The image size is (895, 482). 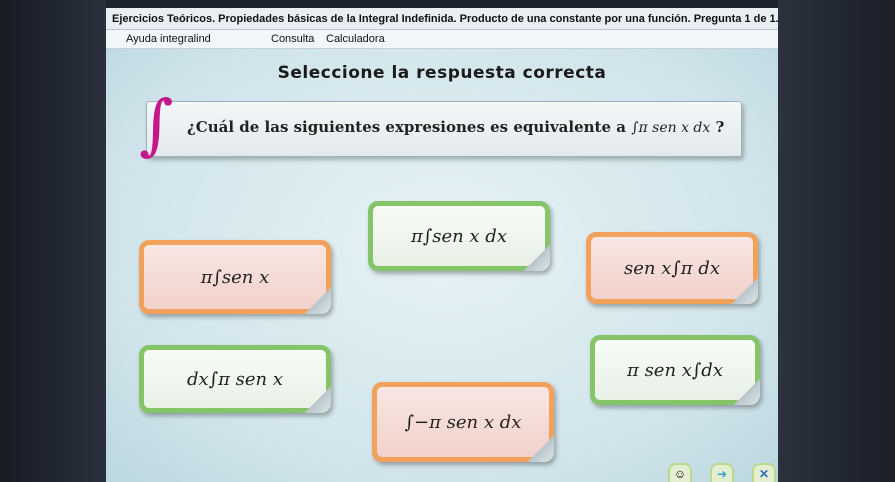 What do you see at coordinates (720, 127) in the screenshot?
I see `question-mark: ?` at bounding box center [720, 127].